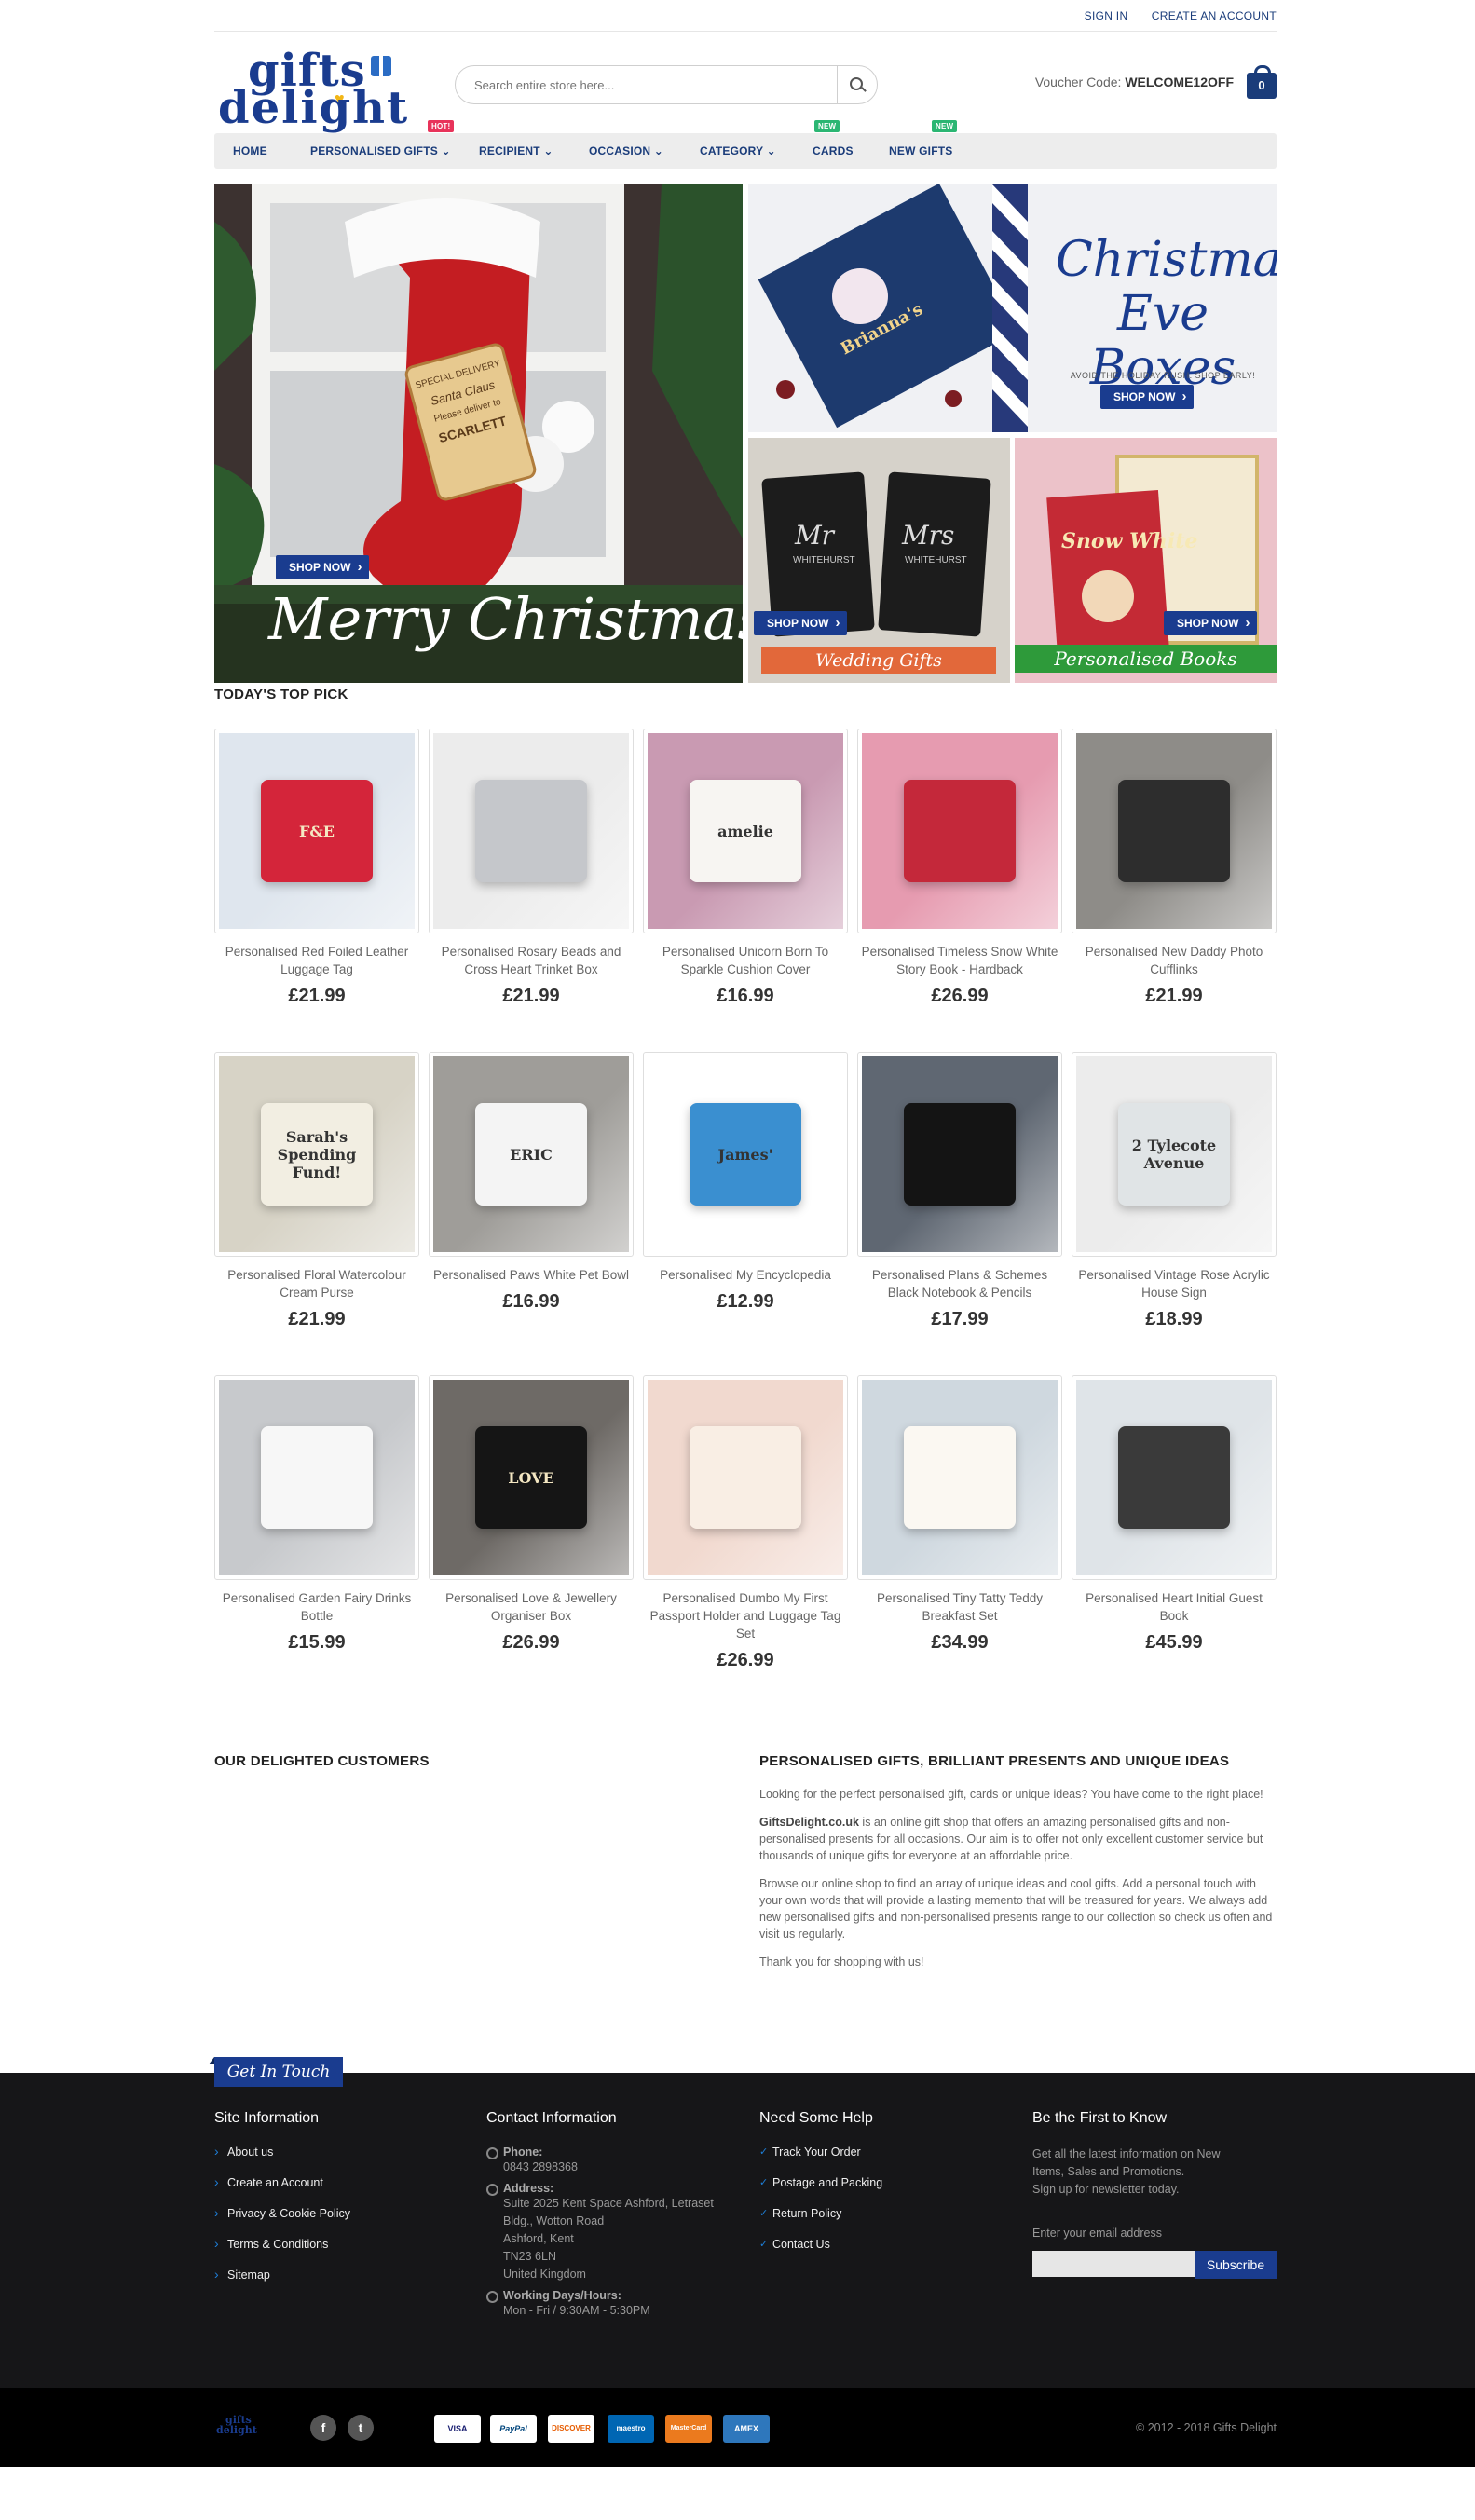  What do you see at coordinates (531, 1642) in the screenshot?
I see `product-price: £26.99` at bounding box center [531, 1642].